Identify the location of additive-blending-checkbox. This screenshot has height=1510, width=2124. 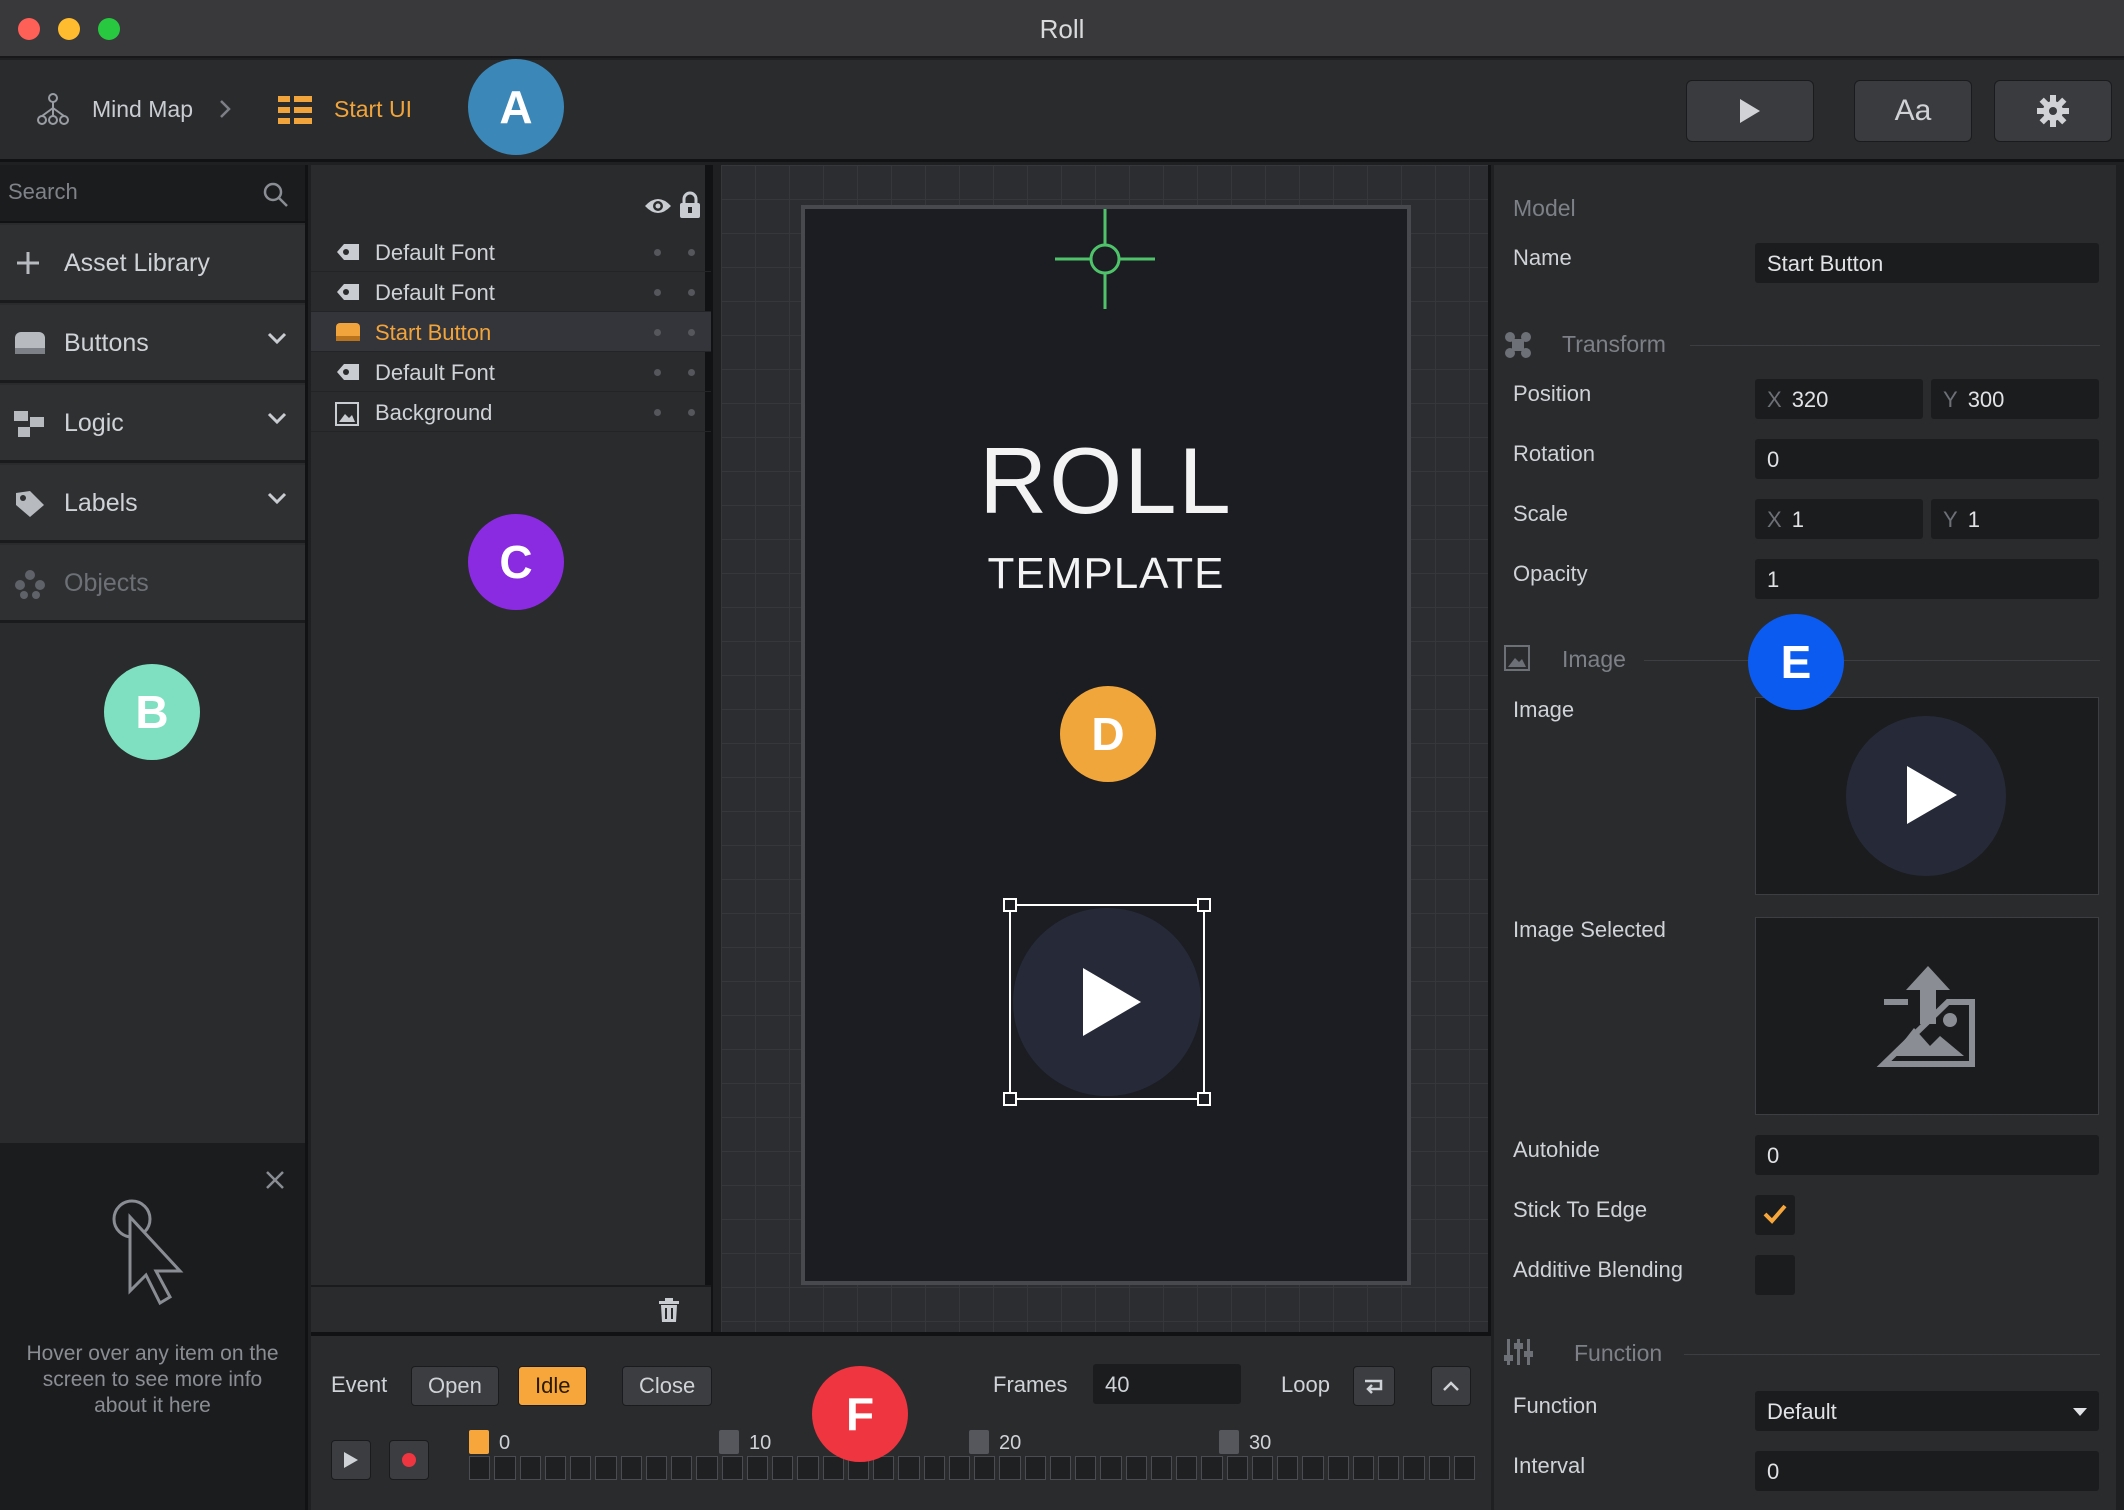
(1775, 1275).